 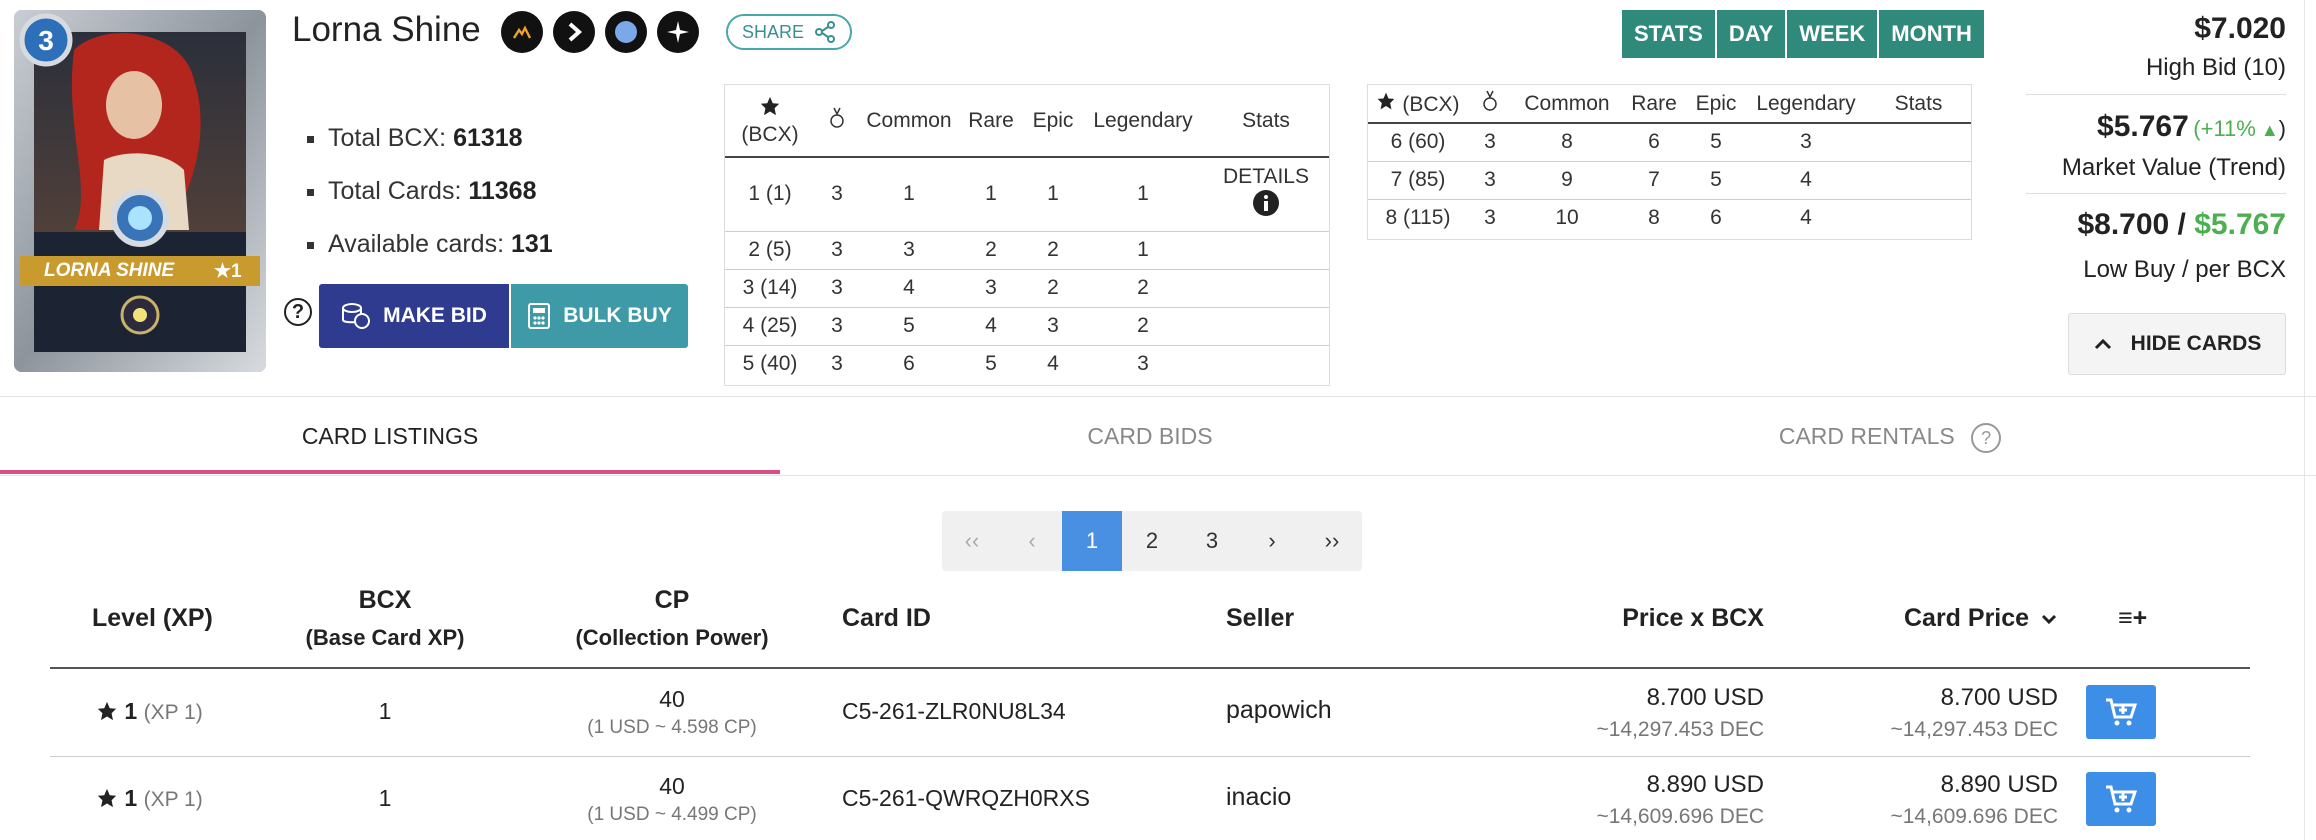 What do you see at coordinates (1272, 541) in the screenshot?
I see `next-page-button: ›` at bounding box center [1272, 541].